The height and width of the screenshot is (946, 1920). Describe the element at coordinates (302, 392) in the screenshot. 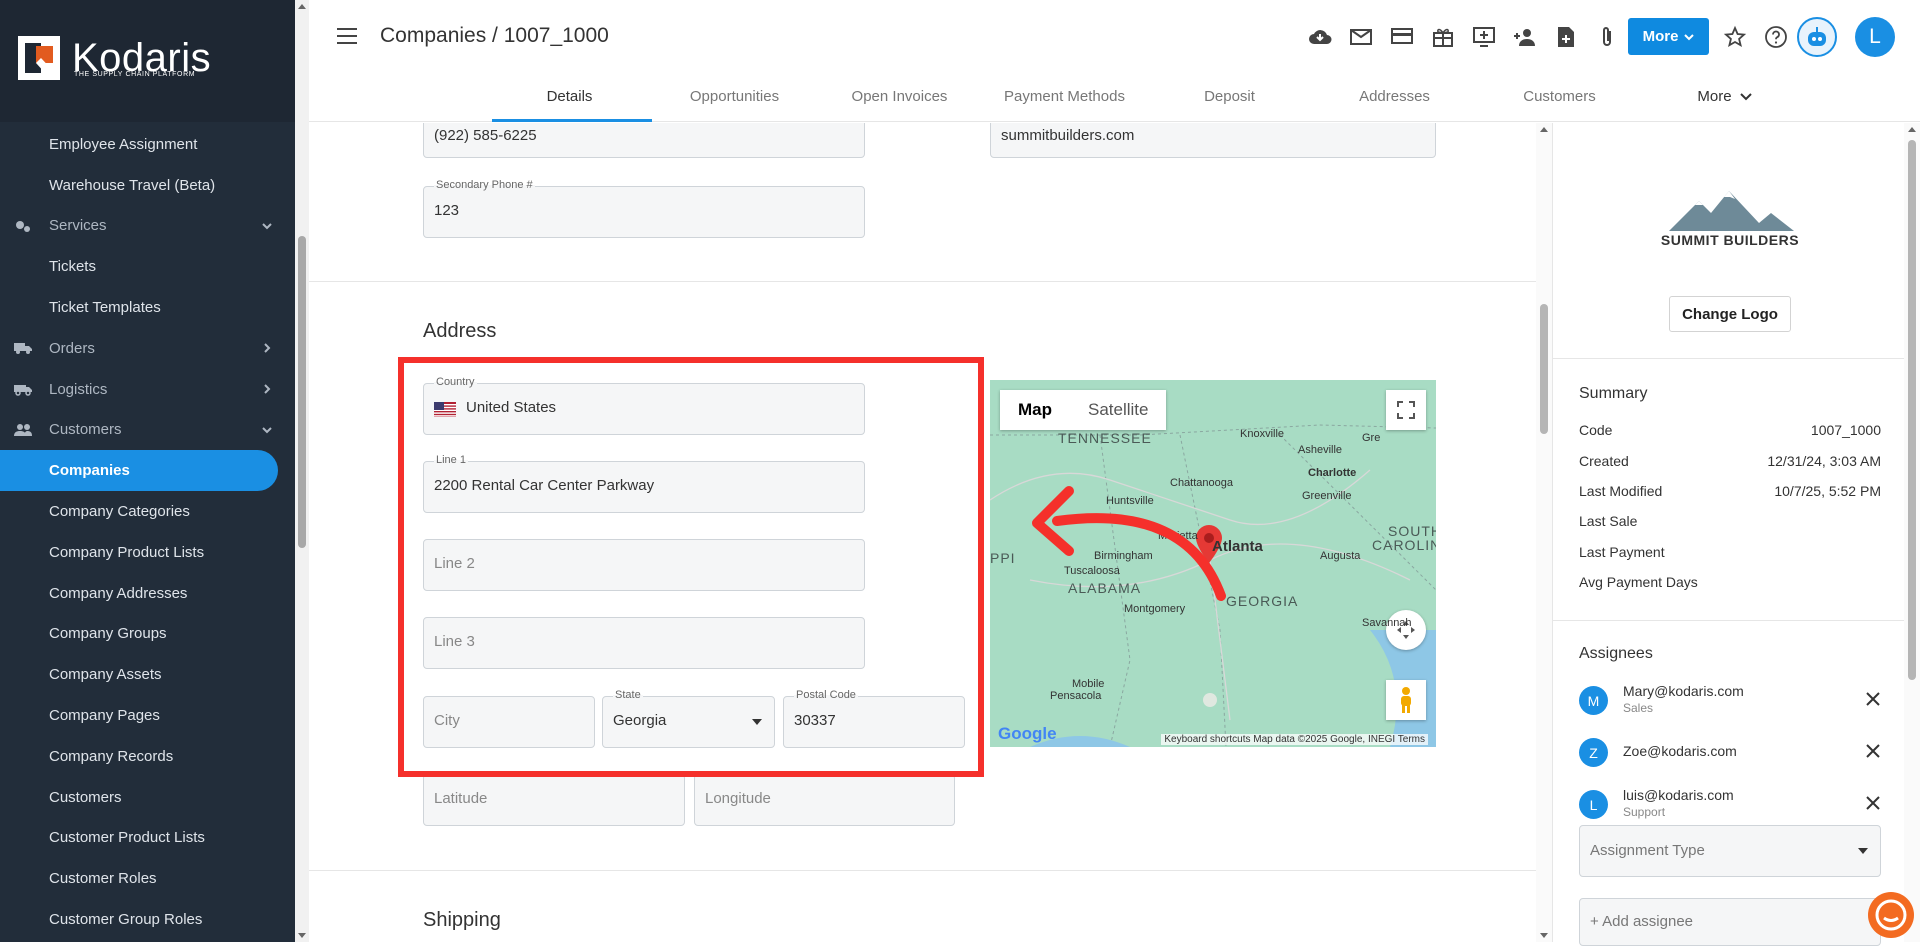

I see `sidebar-scroll-thumb` at that location.